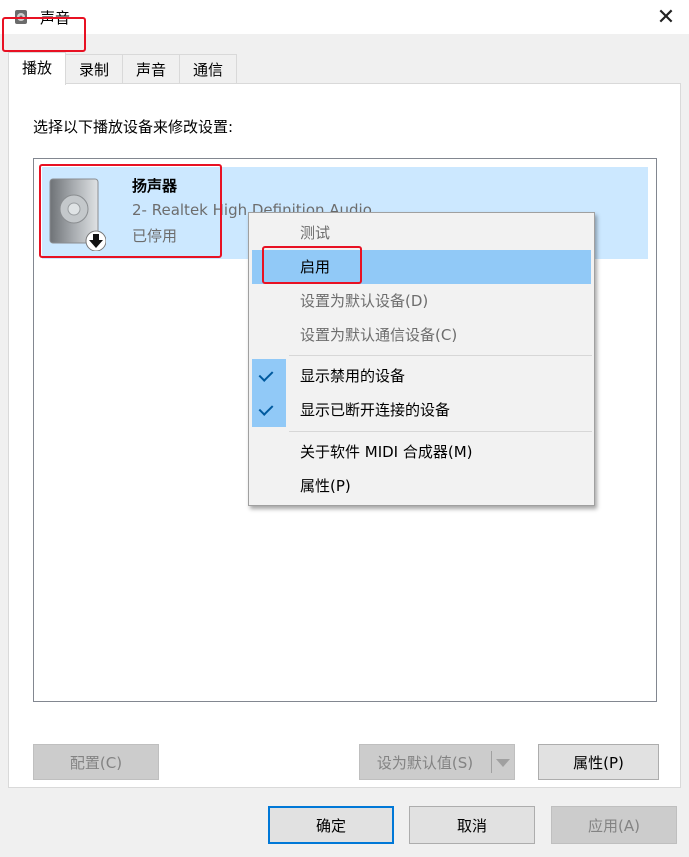 The image size is (689, 857). I want to click on dropdown-arrow-icon, so click(503, 763).